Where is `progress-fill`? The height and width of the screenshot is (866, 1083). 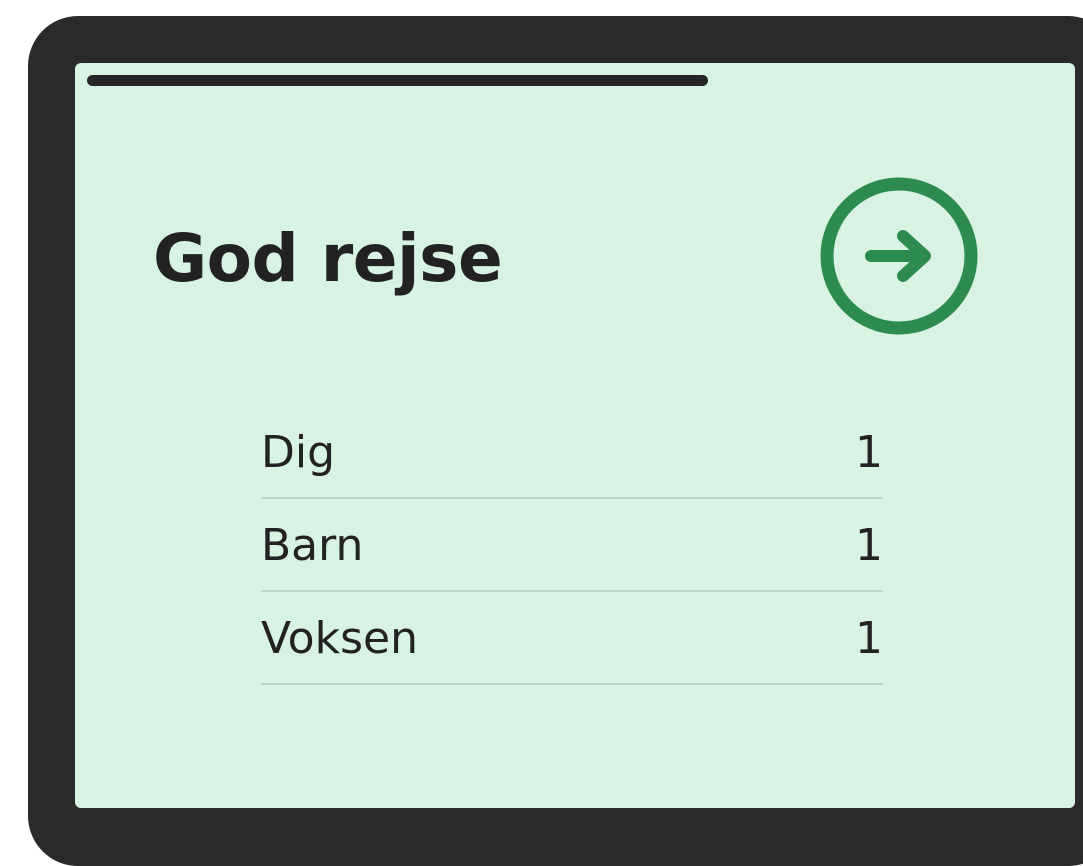
progress-fill is located at coordinates (397, 80).